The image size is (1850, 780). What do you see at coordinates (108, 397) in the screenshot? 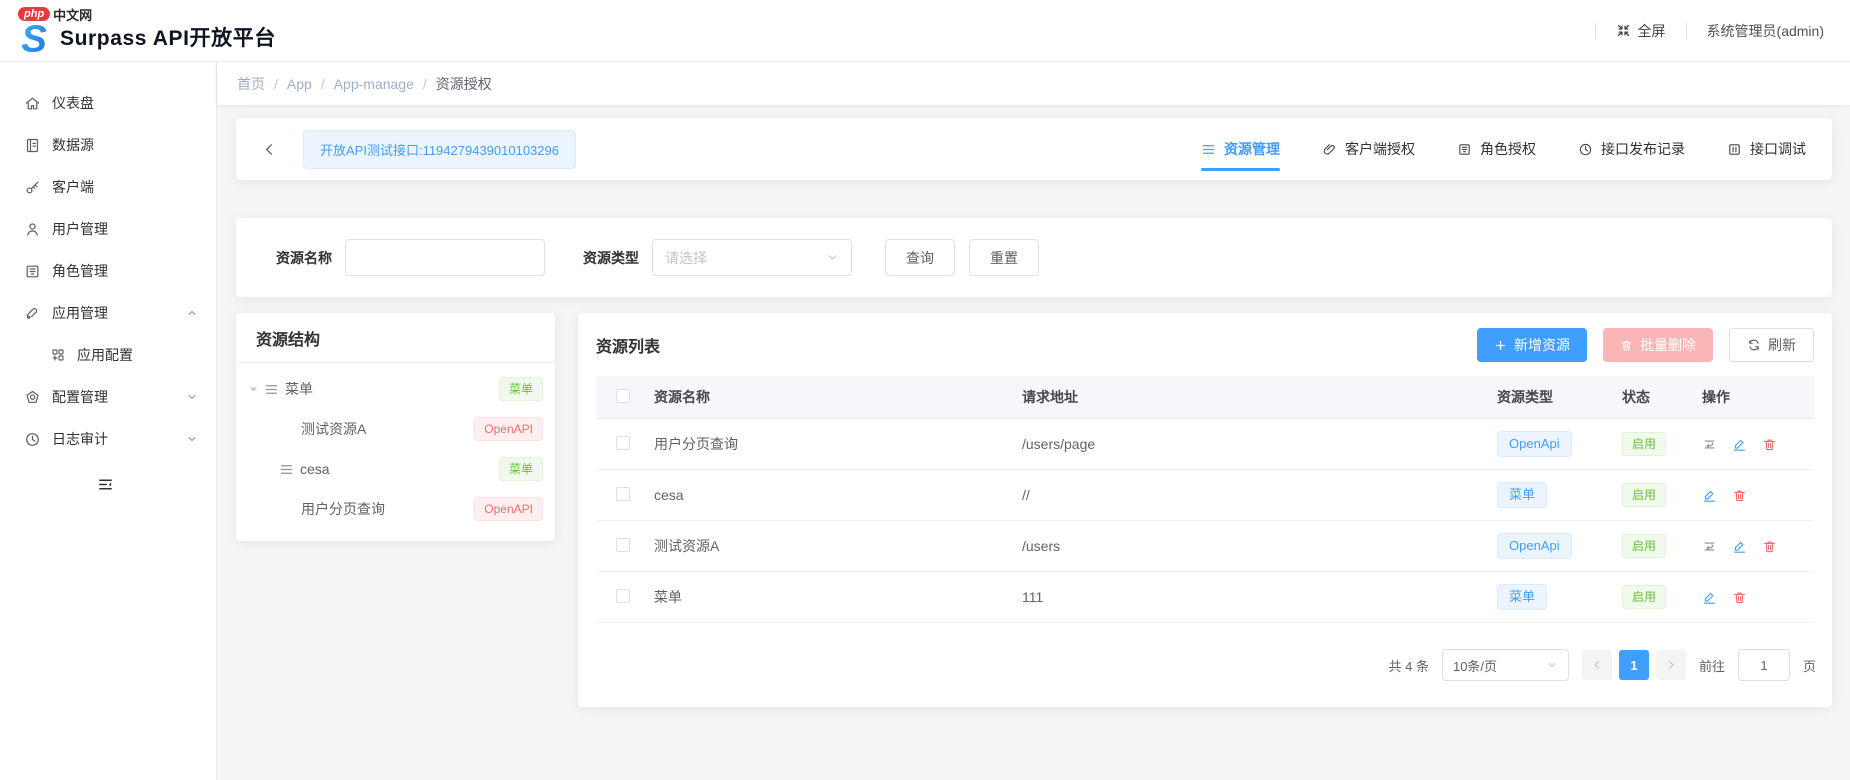
I see `sidebar-item-config: 配置管理` at bounding box center [108, 397].